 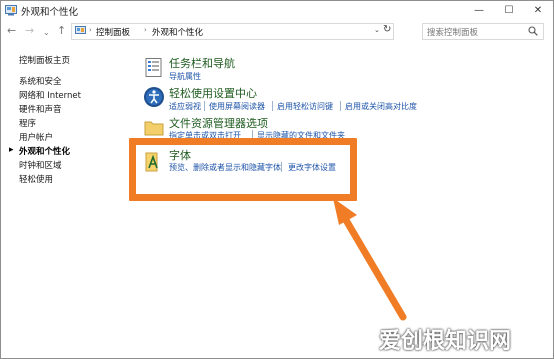 I want to click on watermark-text: 爱创根知识网, so click(x=445, y=341).